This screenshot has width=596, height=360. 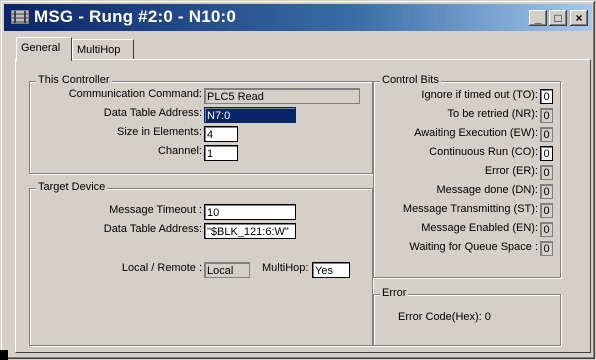 I want to click on close-button: ×, so click(x=579, y=18).